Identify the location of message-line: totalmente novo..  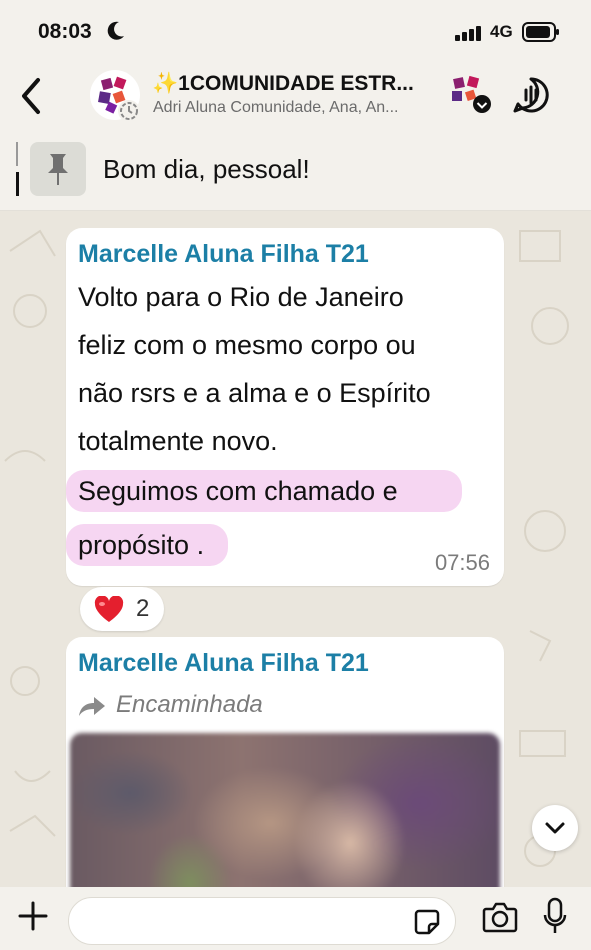
(178, 441).